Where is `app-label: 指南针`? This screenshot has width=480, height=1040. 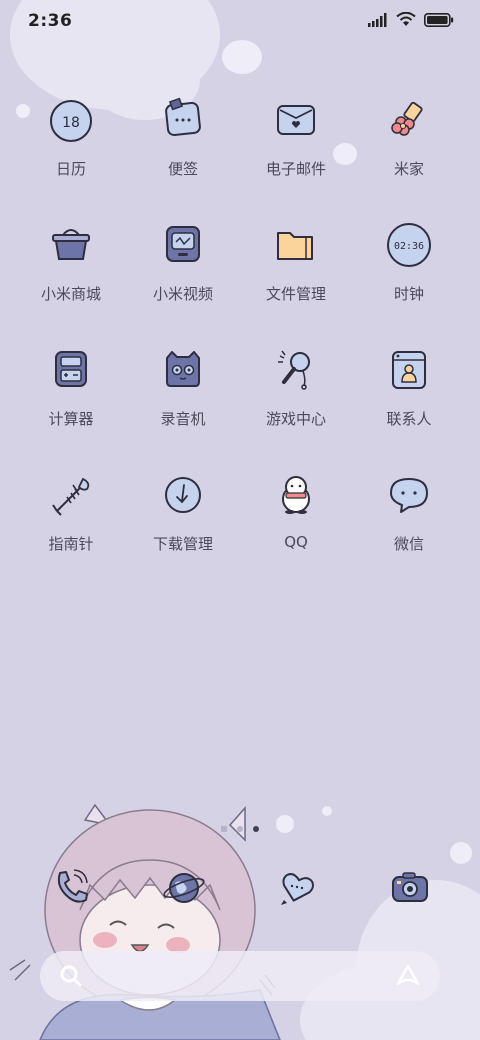
app-label: 指南针 is located at coordinates (71, 544).